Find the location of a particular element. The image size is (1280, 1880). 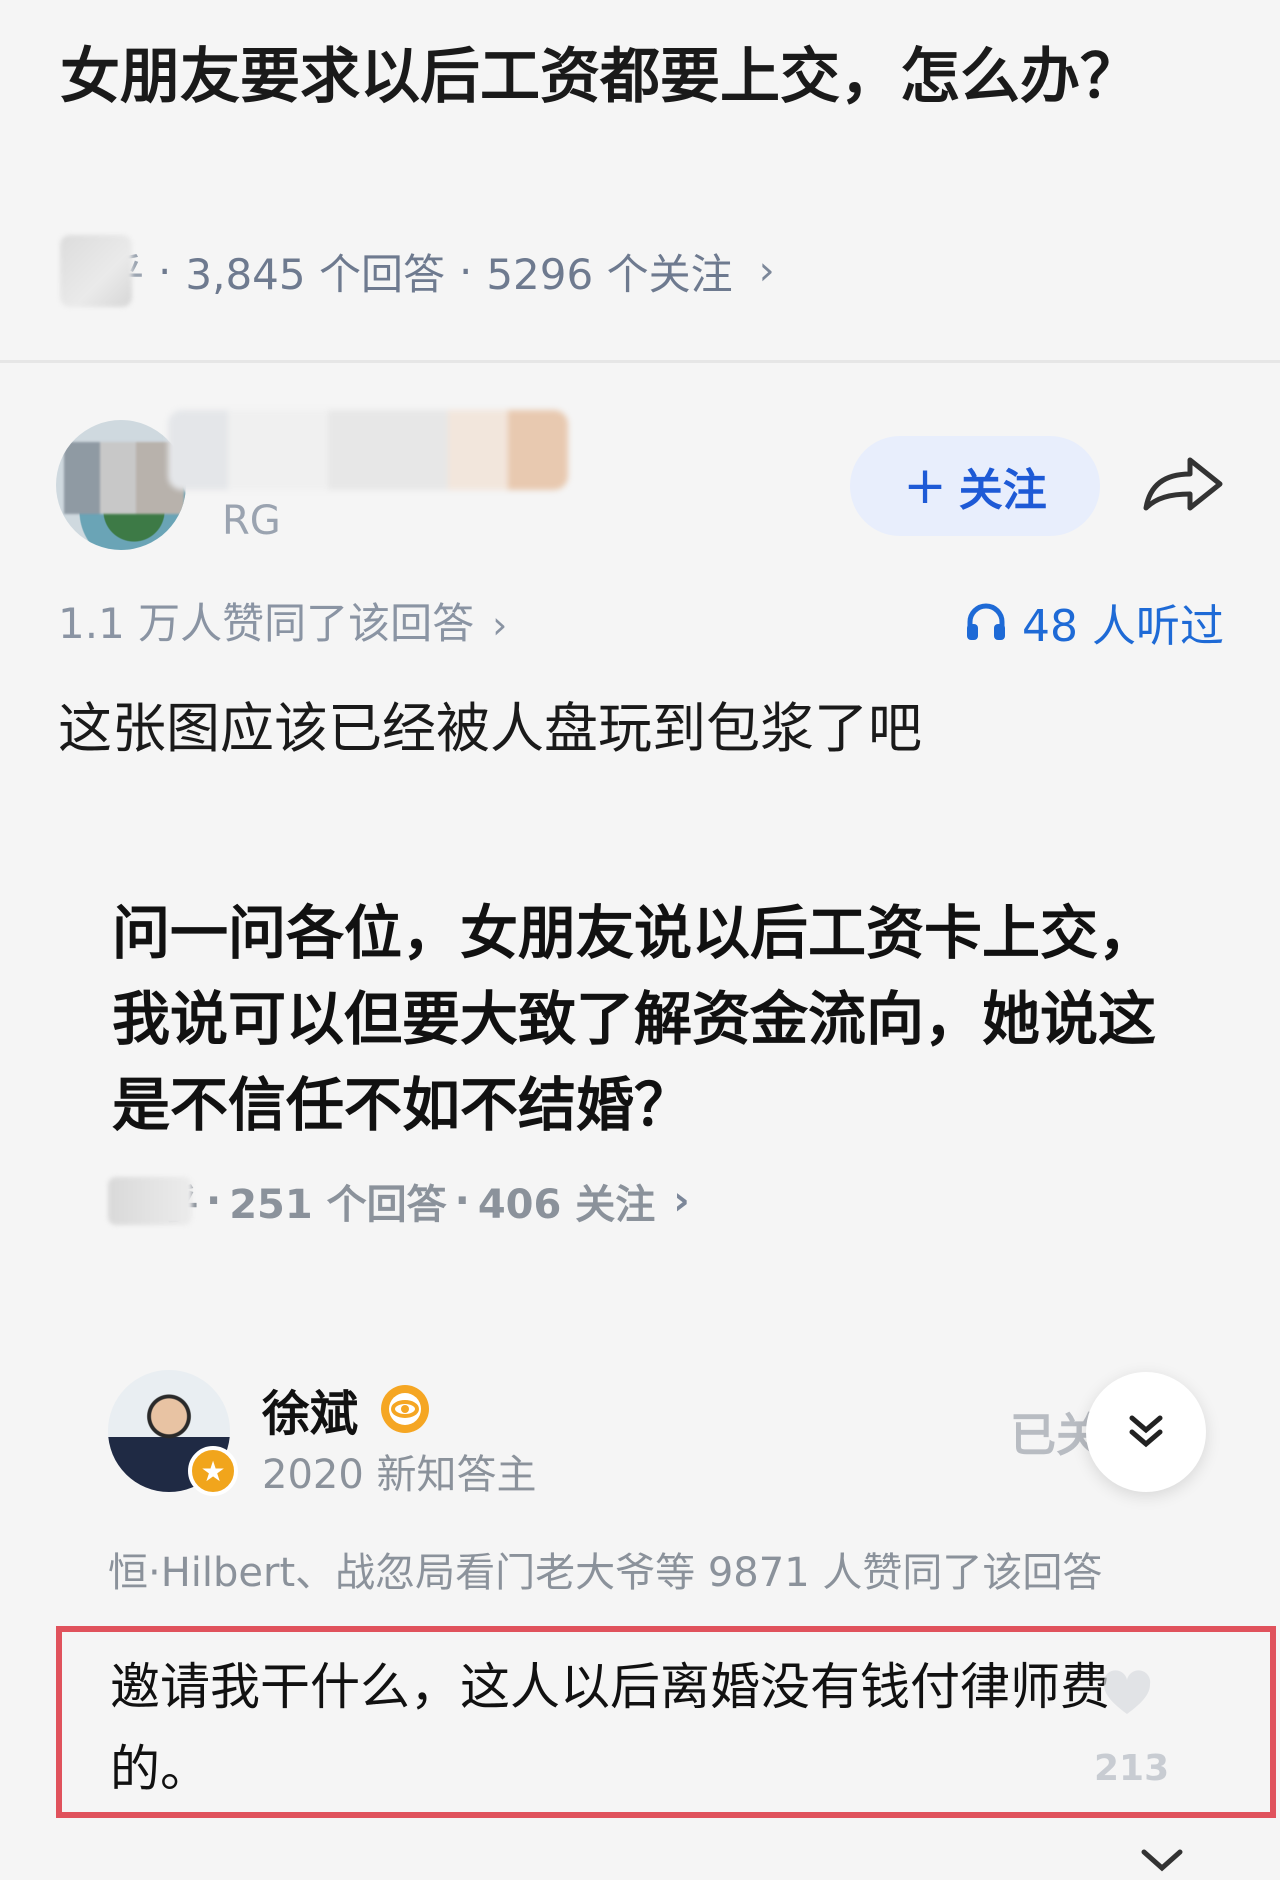

blurred-topic-icon is located at coordinates (96, 271).